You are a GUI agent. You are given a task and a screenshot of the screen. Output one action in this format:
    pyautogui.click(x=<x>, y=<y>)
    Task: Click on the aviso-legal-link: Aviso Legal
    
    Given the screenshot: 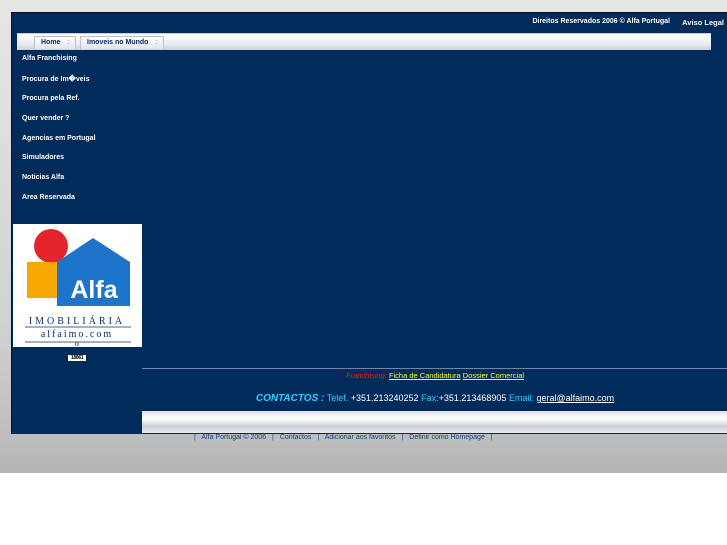 What is the action you would take?
    pyautogui.click(x=703, y=22)
    